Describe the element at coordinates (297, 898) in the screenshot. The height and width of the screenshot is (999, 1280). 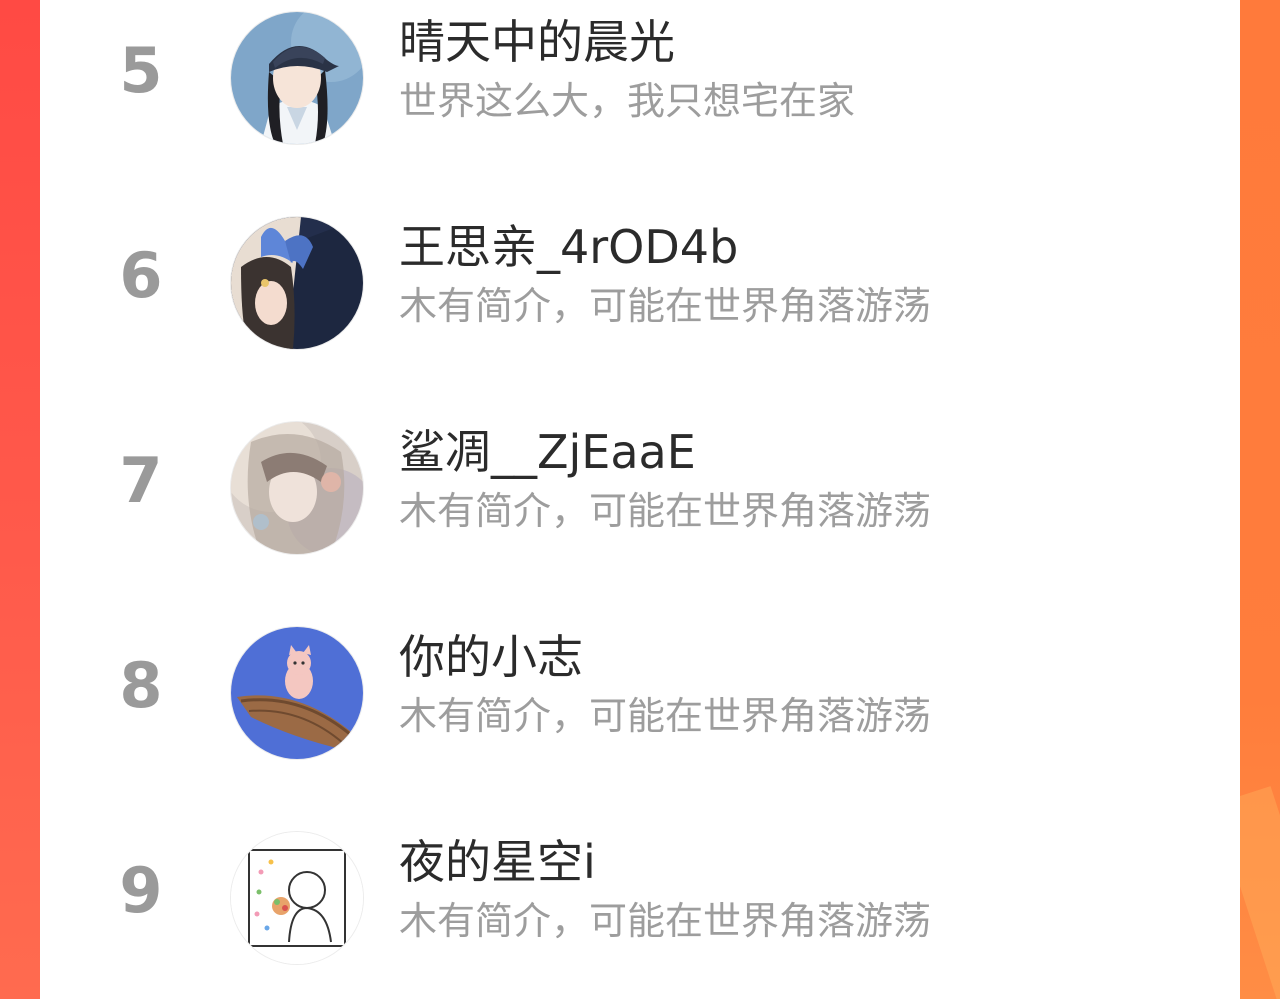
I see `doodle-eating-avatar-icon` at that location.